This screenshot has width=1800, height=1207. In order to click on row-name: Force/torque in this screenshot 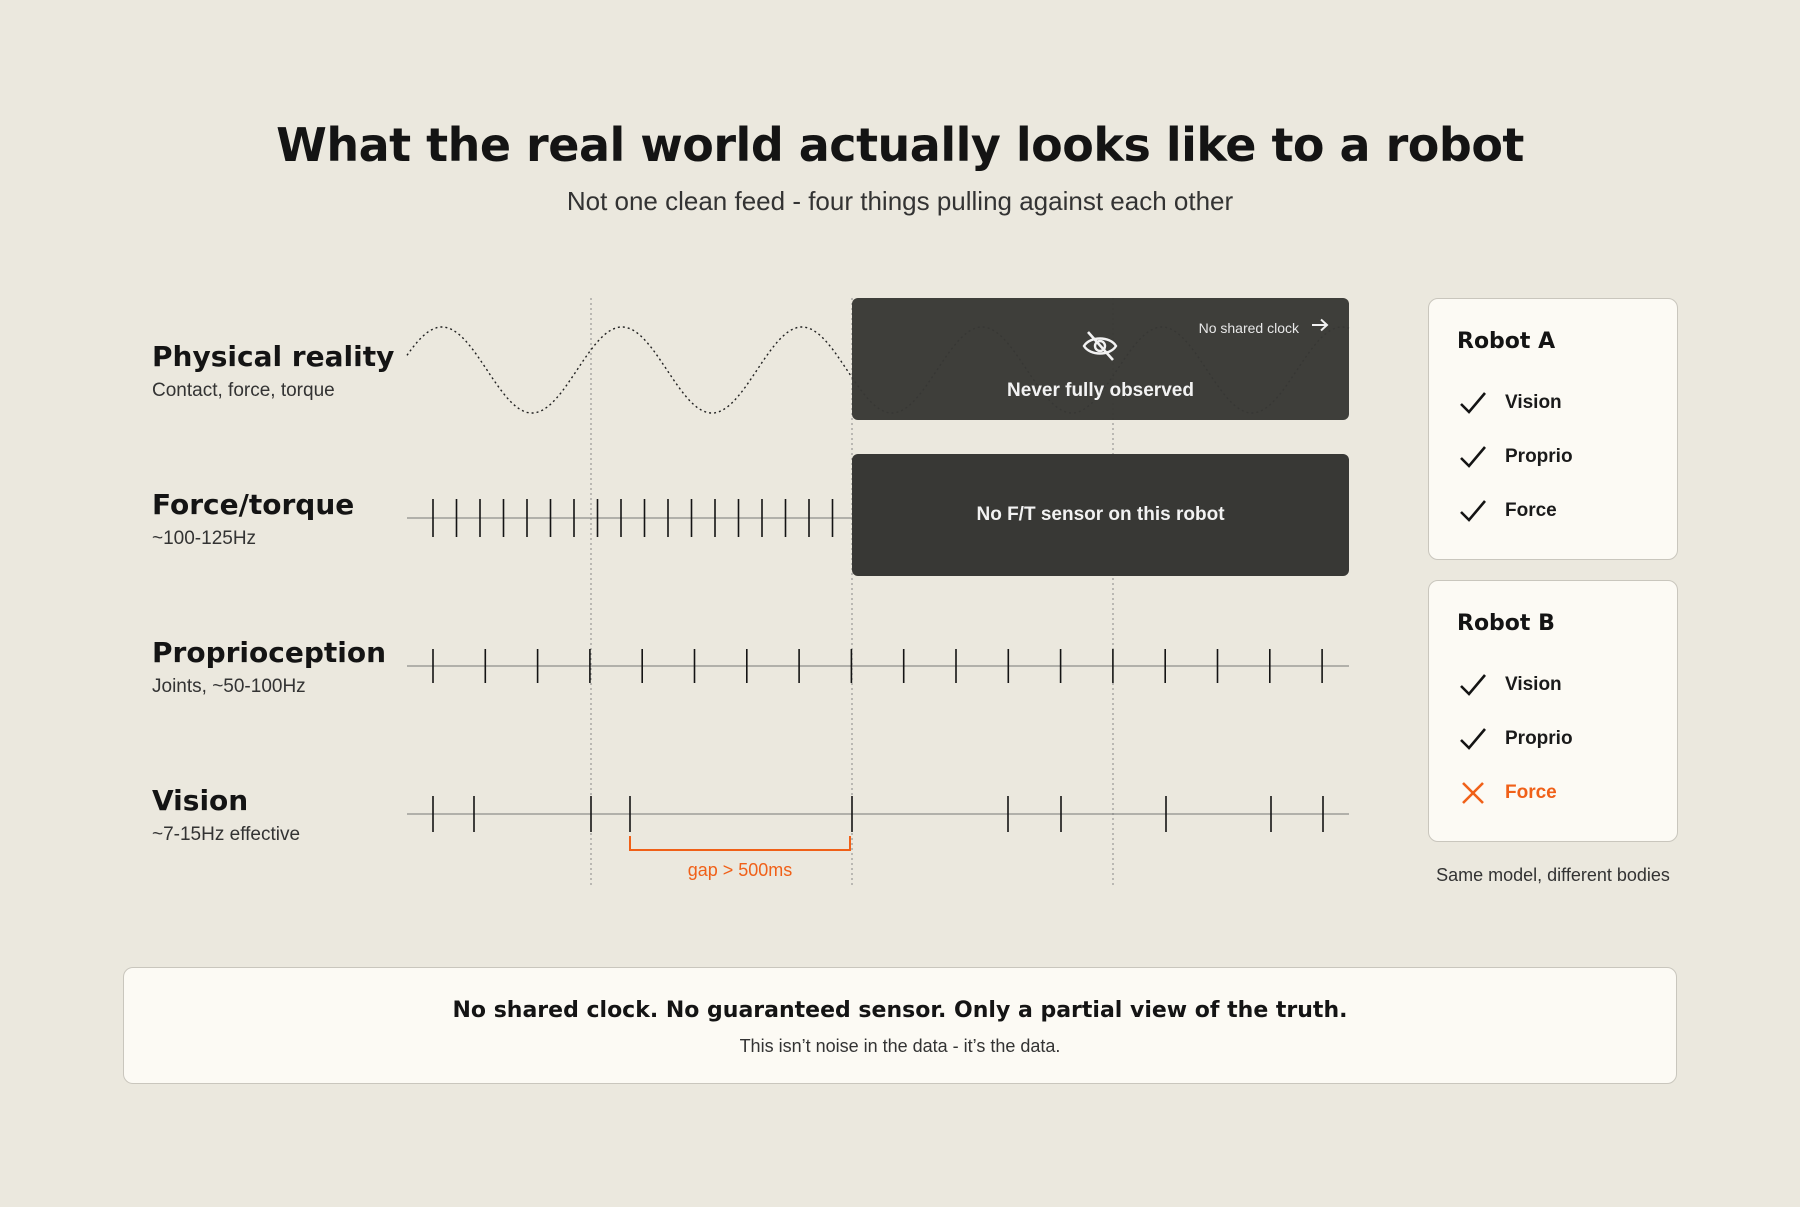, I will do `click(253, 504)`.